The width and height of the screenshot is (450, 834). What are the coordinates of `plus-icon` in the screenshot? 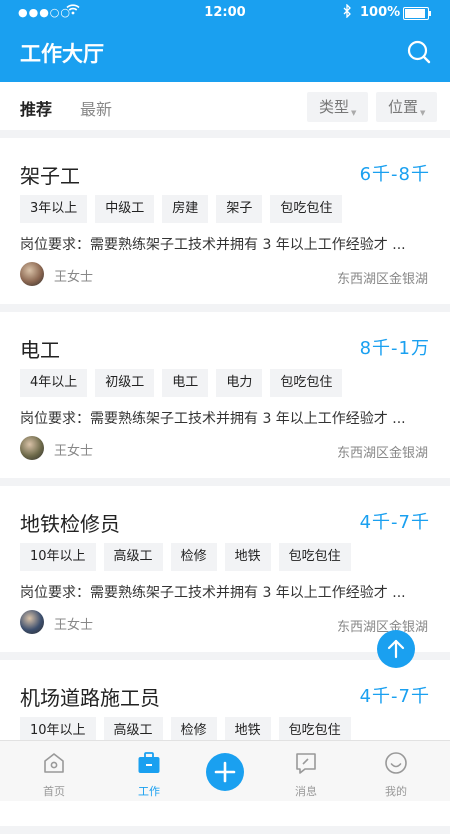 It's located at (225, 772).